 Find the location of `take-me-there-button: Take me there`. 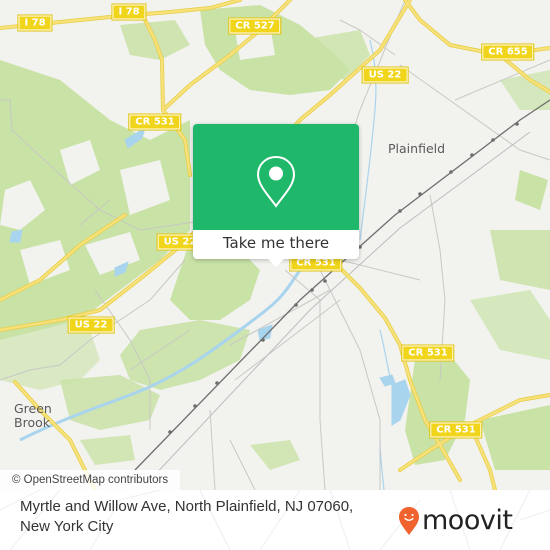

take-me-there-button: Take me there is located at coordinates (276, 244).